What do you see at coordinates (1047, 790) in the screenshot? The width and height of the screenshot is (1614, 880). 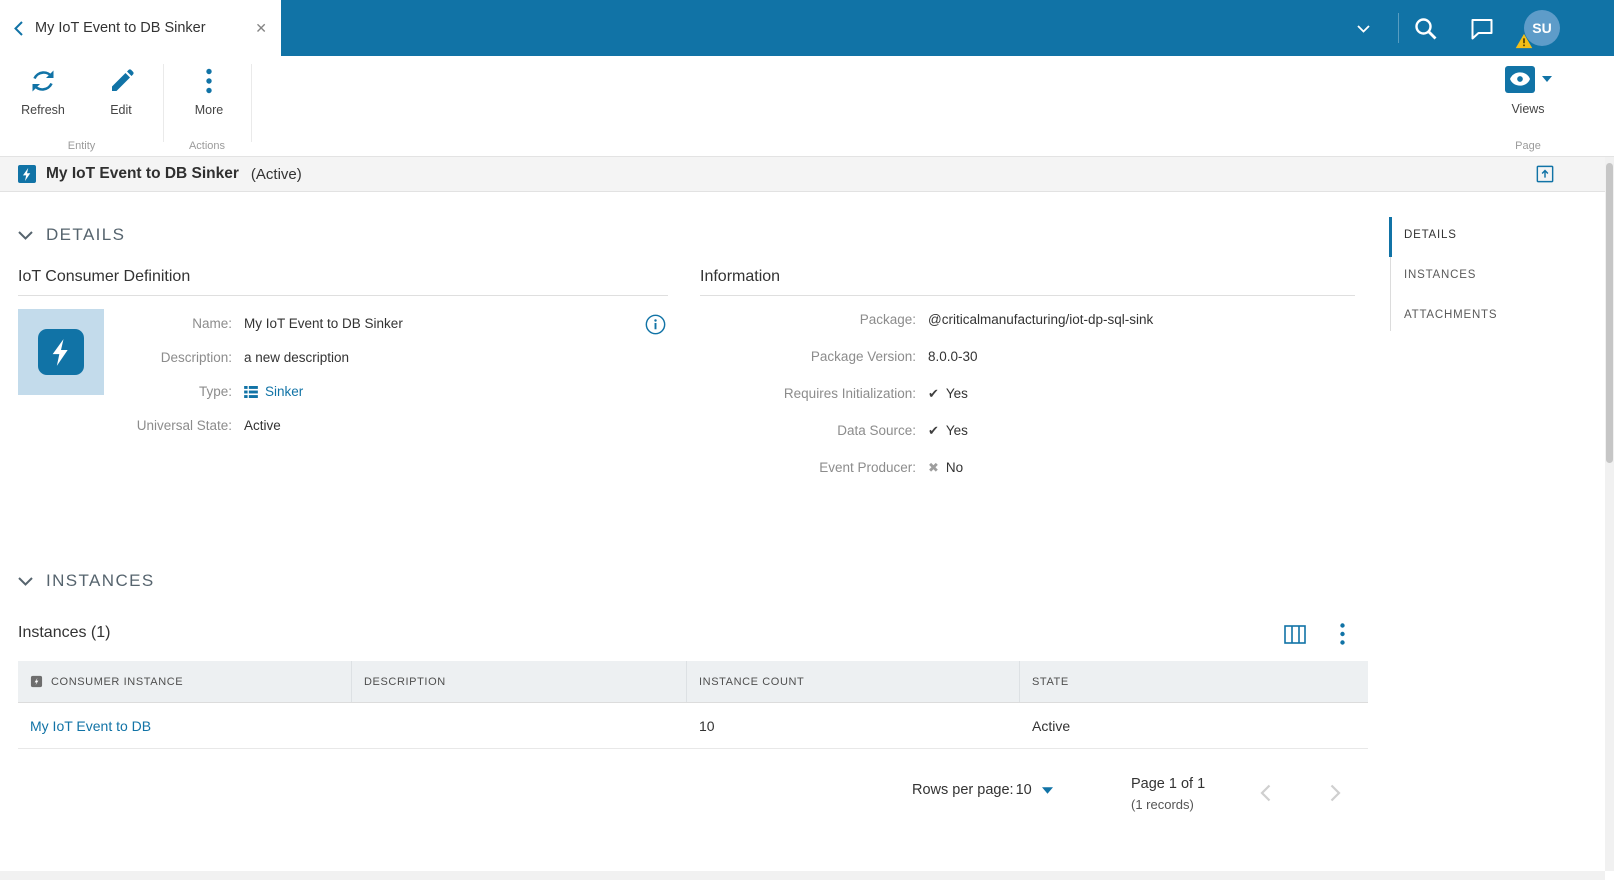 I see `rows-per-page-caret-icon` at bounding box center [1047, 790].